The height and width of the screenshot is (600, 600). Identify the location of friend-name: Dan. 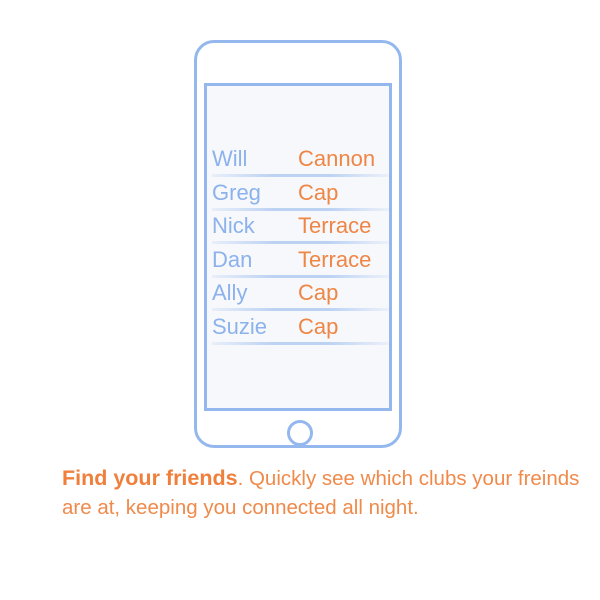
(232, 259).